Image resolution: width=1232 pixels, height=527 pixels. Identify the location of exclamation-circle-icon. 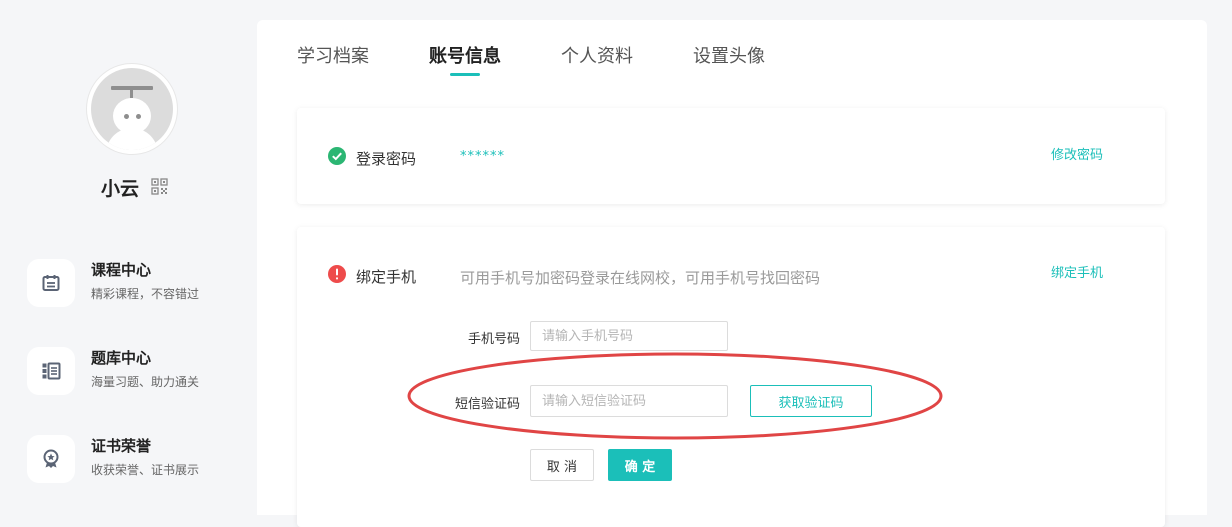
(337, 274).